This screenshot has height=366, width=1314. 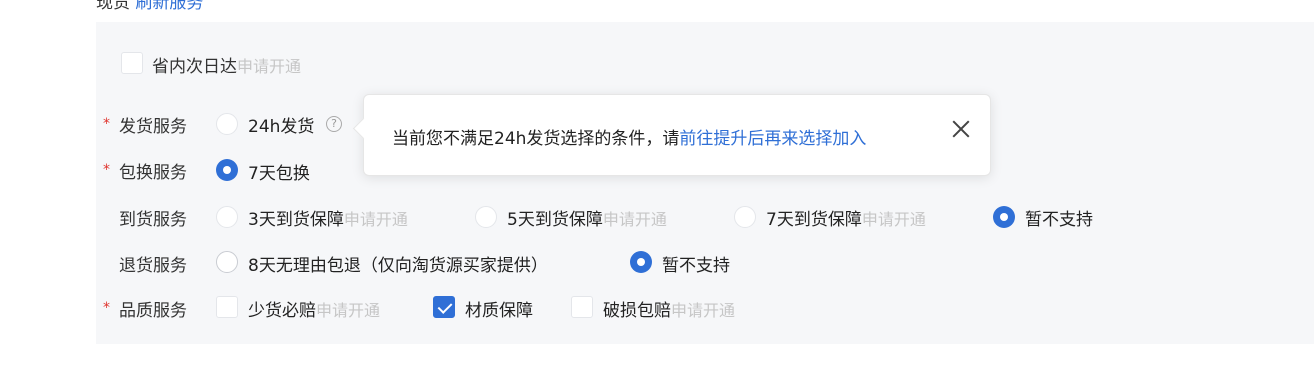 What do you see at coordinates (279, 174) in the screenshot?
I see `exchange-7day-label: 7天包换` at bounding box center [279, 174].